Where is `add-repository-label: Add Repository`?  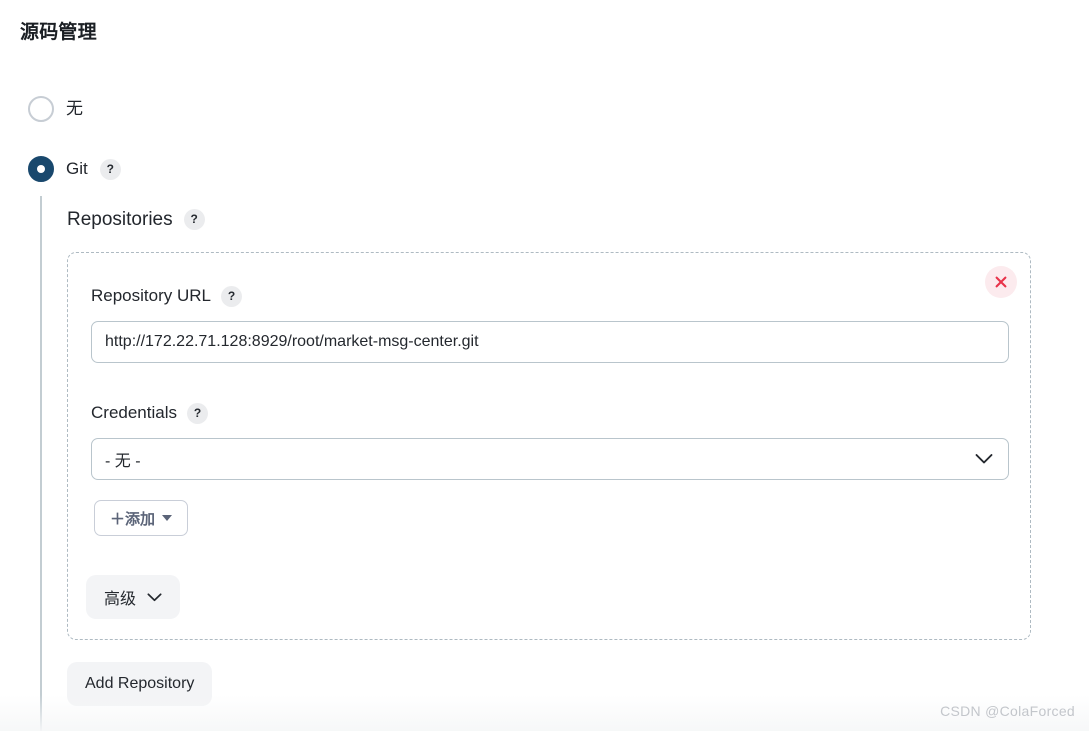 add-repository-label: Add Repository is located at coordinates (140, 683).